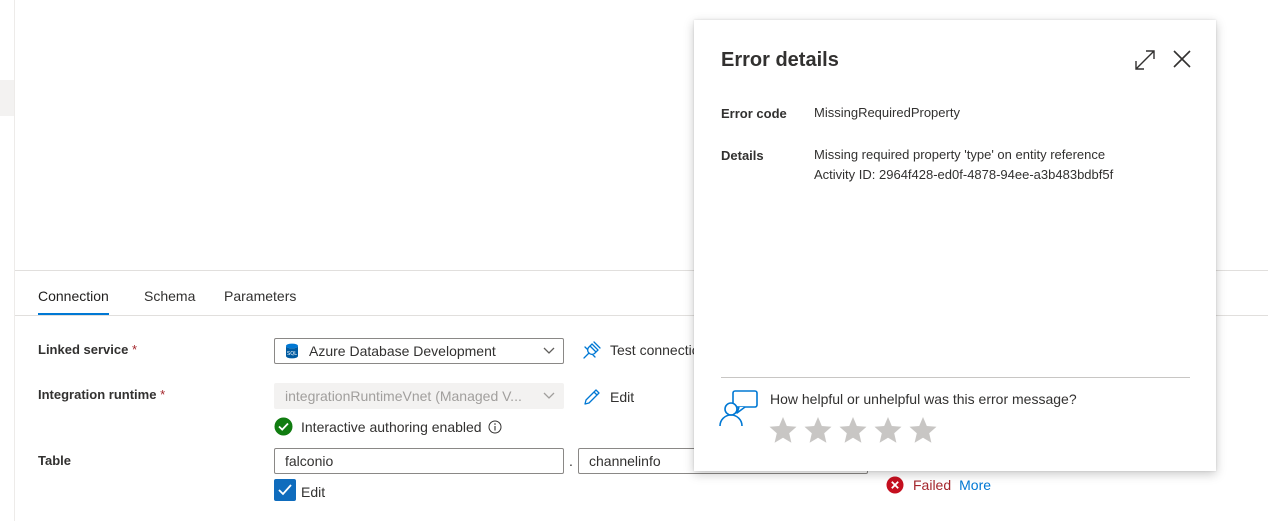 This screenshot has width=1268, height=521. What do you see at coordinates (592, 397) in the screenshot?
I see `pencil-icon` at bounding box center [592, 397].